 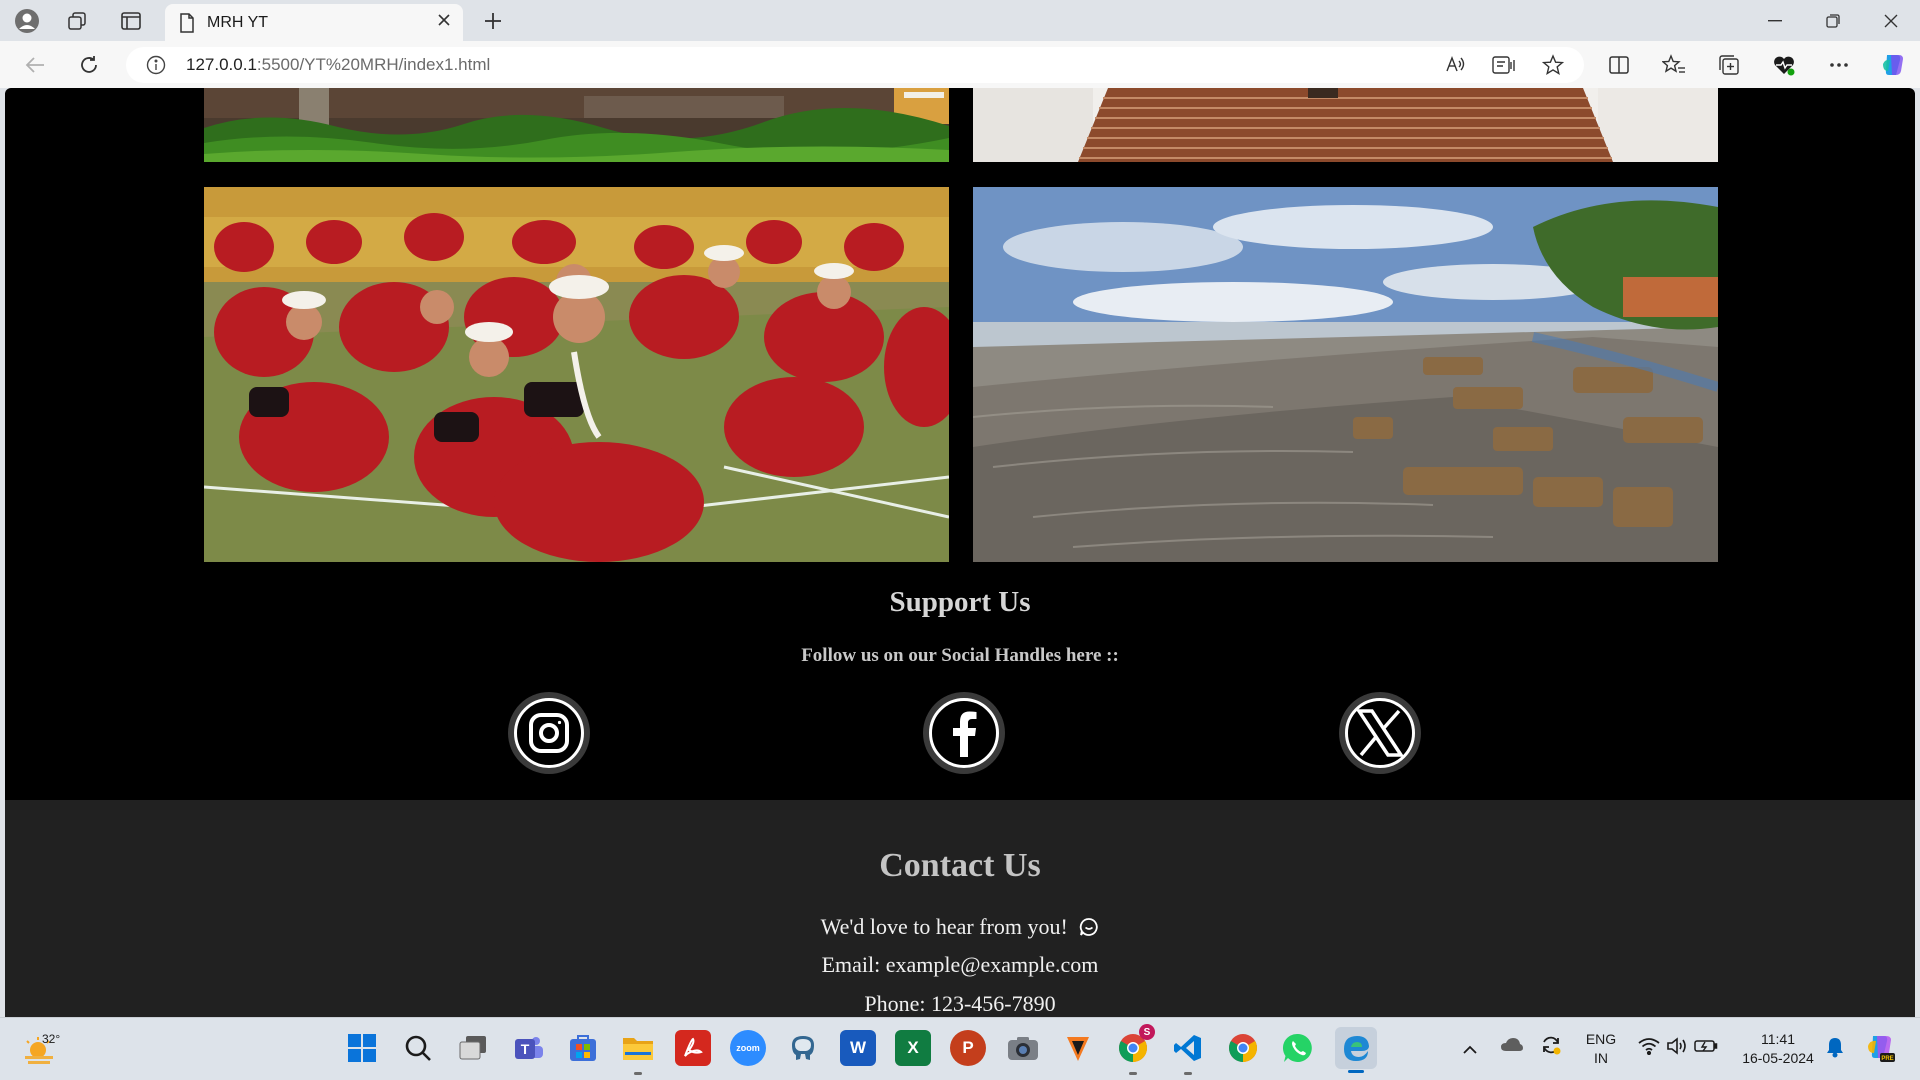 I want to click on search-icon, so click(x=418, y=1048).